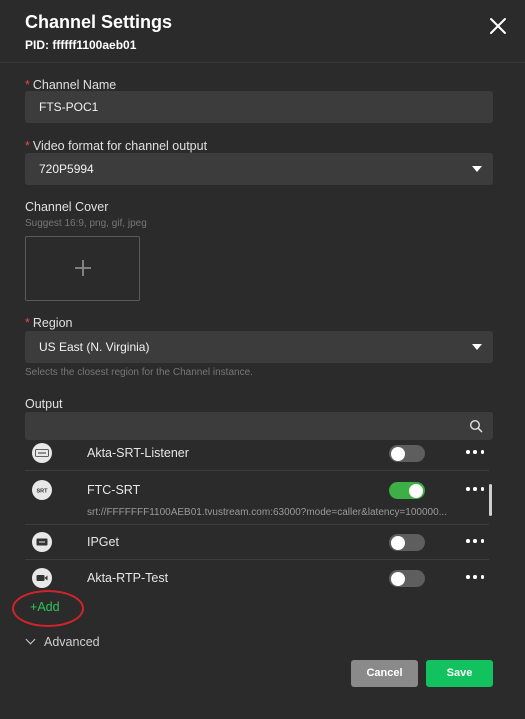 The image size is (525, 719). Describe the element at coordinates (74, 85) in the screenshot. I see `channel-name-label-text: Channel Name` at that location.